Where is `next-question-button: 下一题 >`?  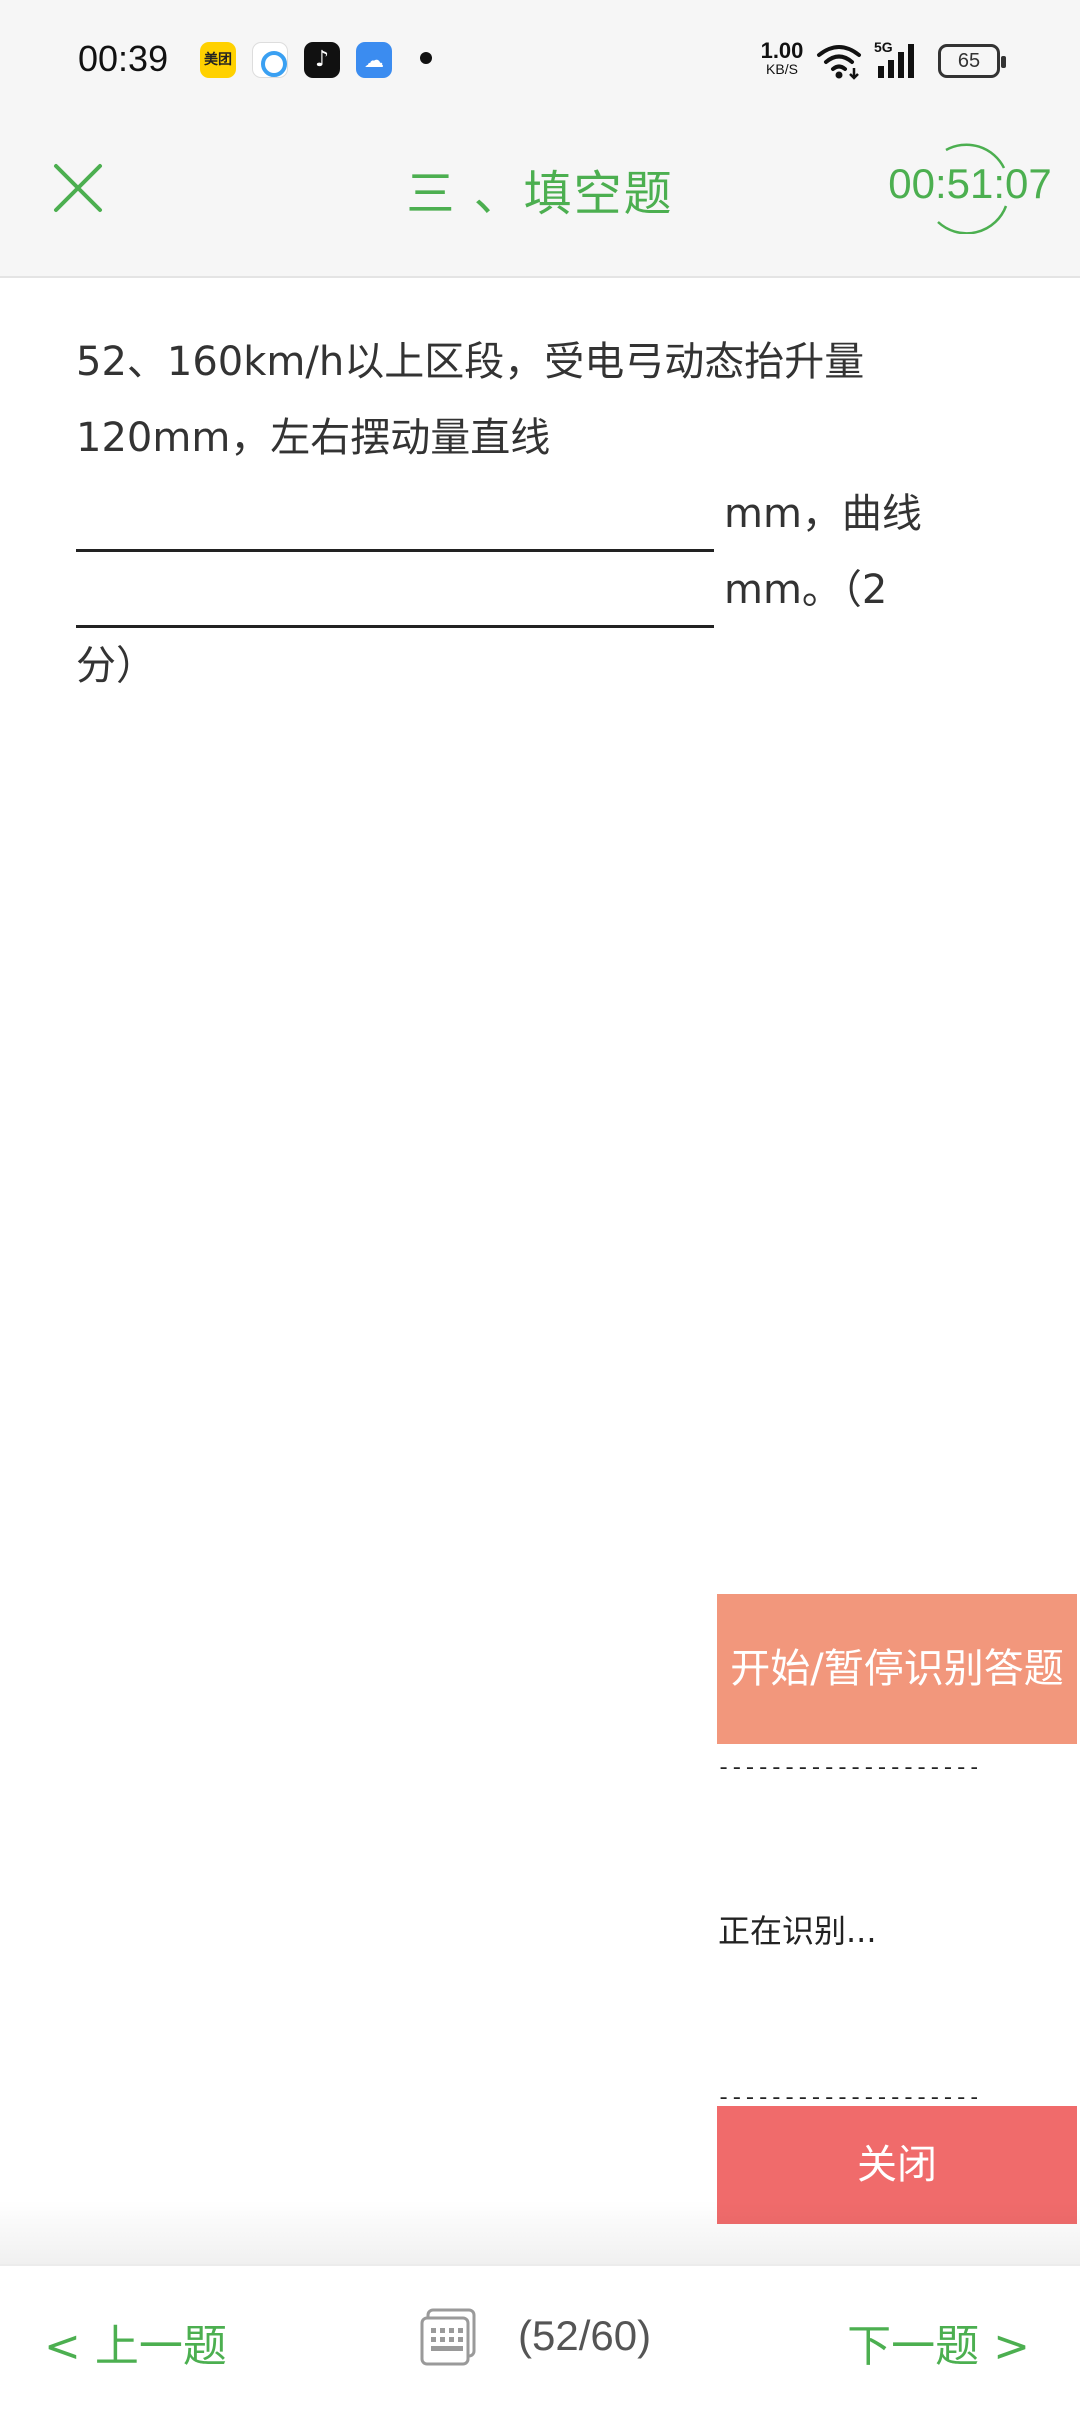 next-question-button: 下一题 > is located at coordinates (938, 2342).